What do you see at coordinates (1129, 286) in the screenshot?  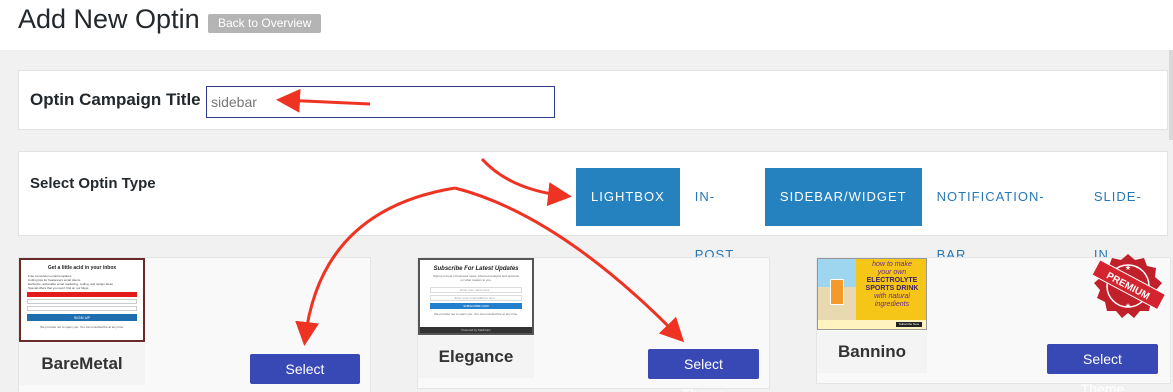 I see `premium-badge-icon: PREMIUM ★ ★` at bounding box center [1129, 286].